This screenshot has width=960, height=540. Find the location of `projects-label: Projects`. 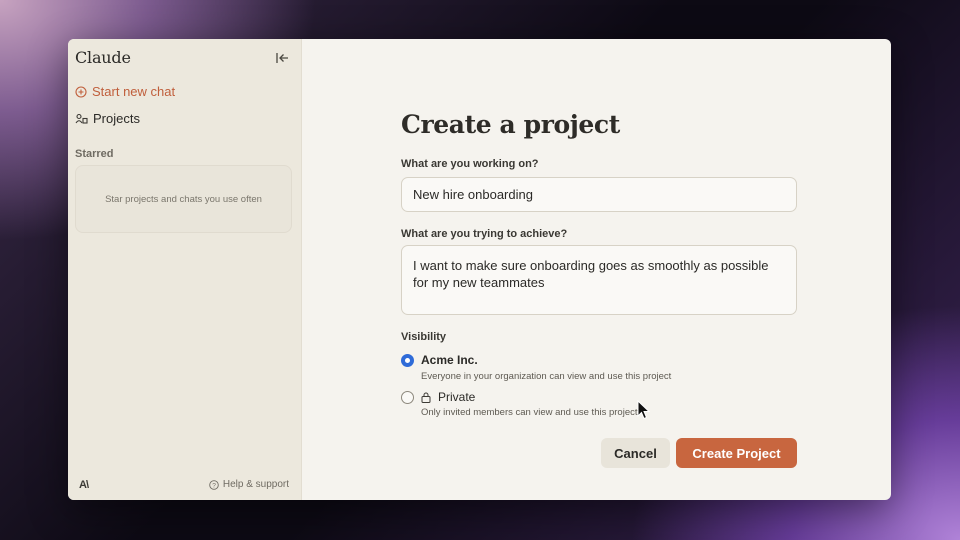

projects-label: Projects is located at coordinates (116, 118).